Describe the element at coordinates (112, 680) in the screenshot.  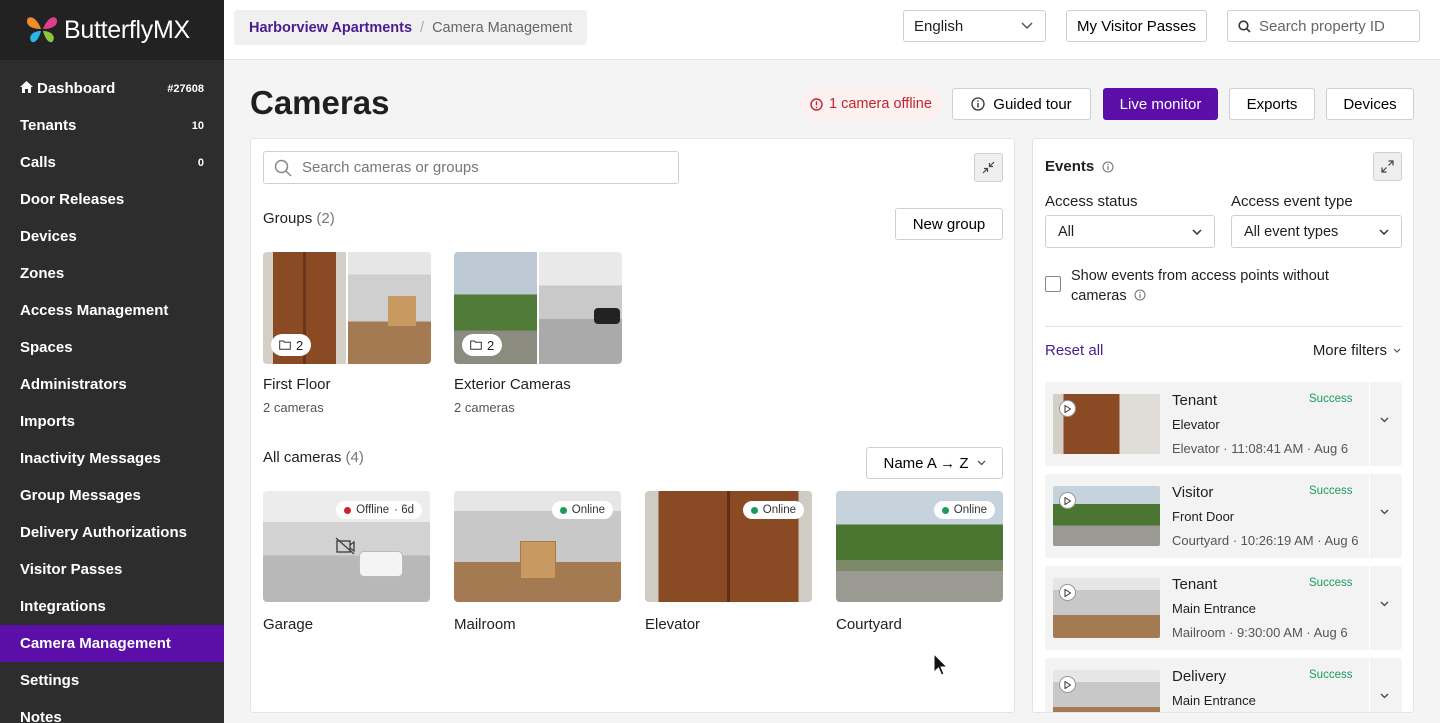
I see `sidebar-item-settings: Settings` at that location.